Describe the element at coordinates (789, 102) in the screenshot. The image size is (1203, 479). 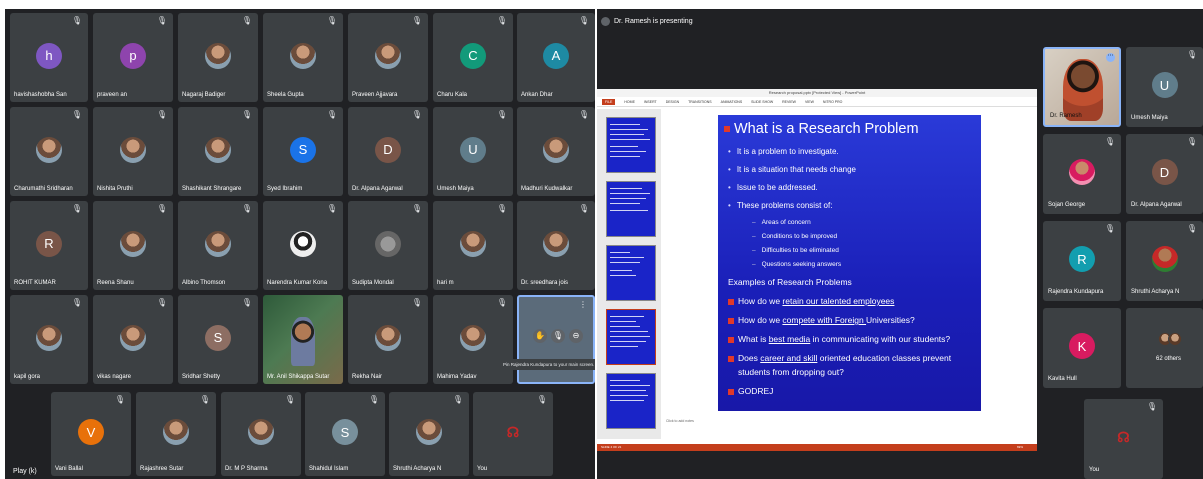
I see `ribbon-tab: REVIEW` at that location.